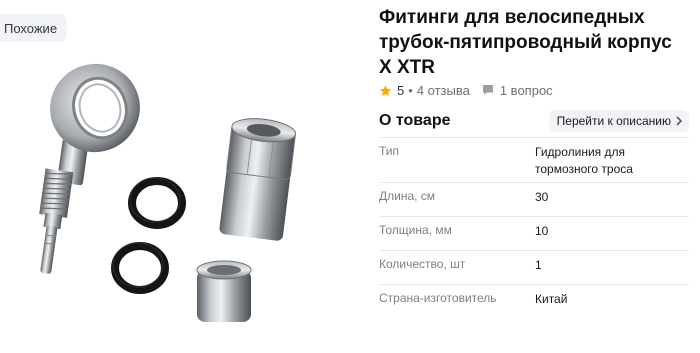 This screenshot has height=353, width=700. Describe the element at coordinates (422, 264) in the screenshot. I see `spec-name: Количество, шт` at that location.